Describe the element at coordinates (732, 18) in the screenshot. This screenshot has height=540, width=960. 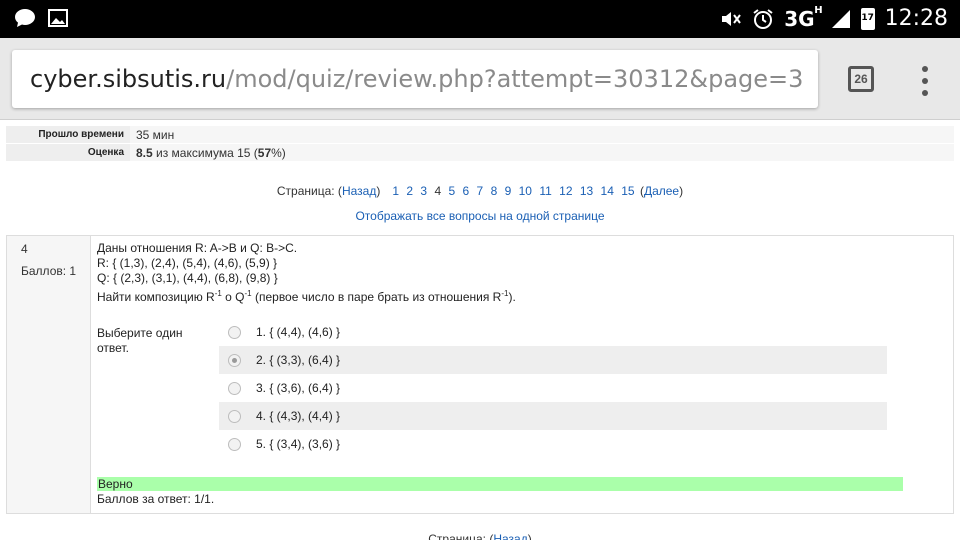
I see `mute-icon` at that location.